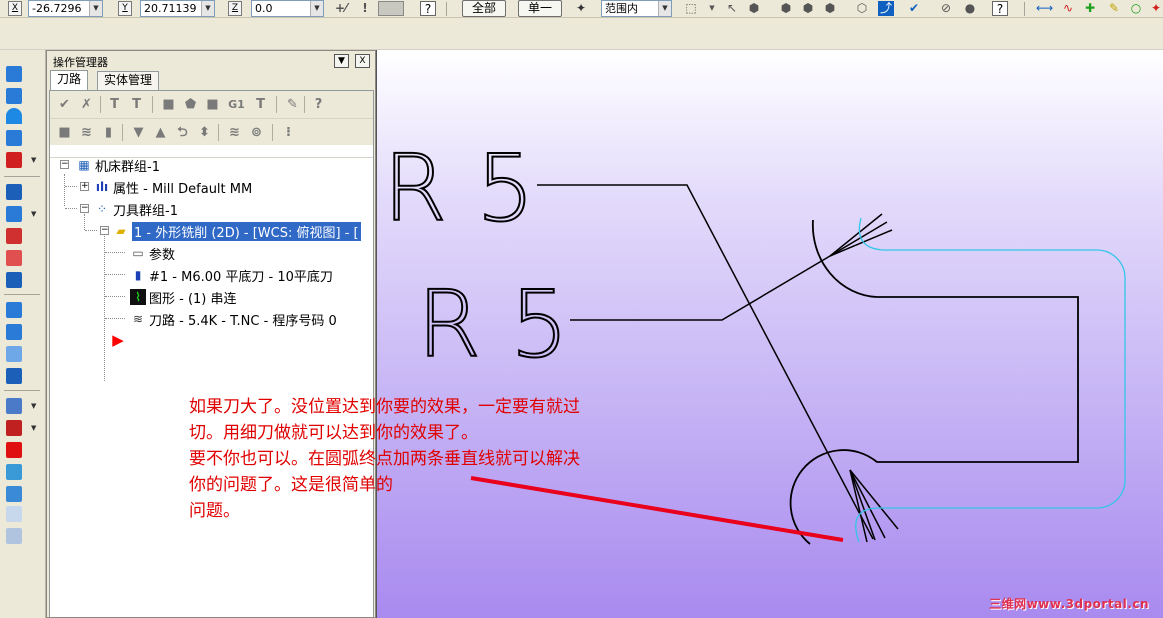  Describe the element at coordinates (288, 132) in the screenshot. I see `options-icon: ⁝` at that location.